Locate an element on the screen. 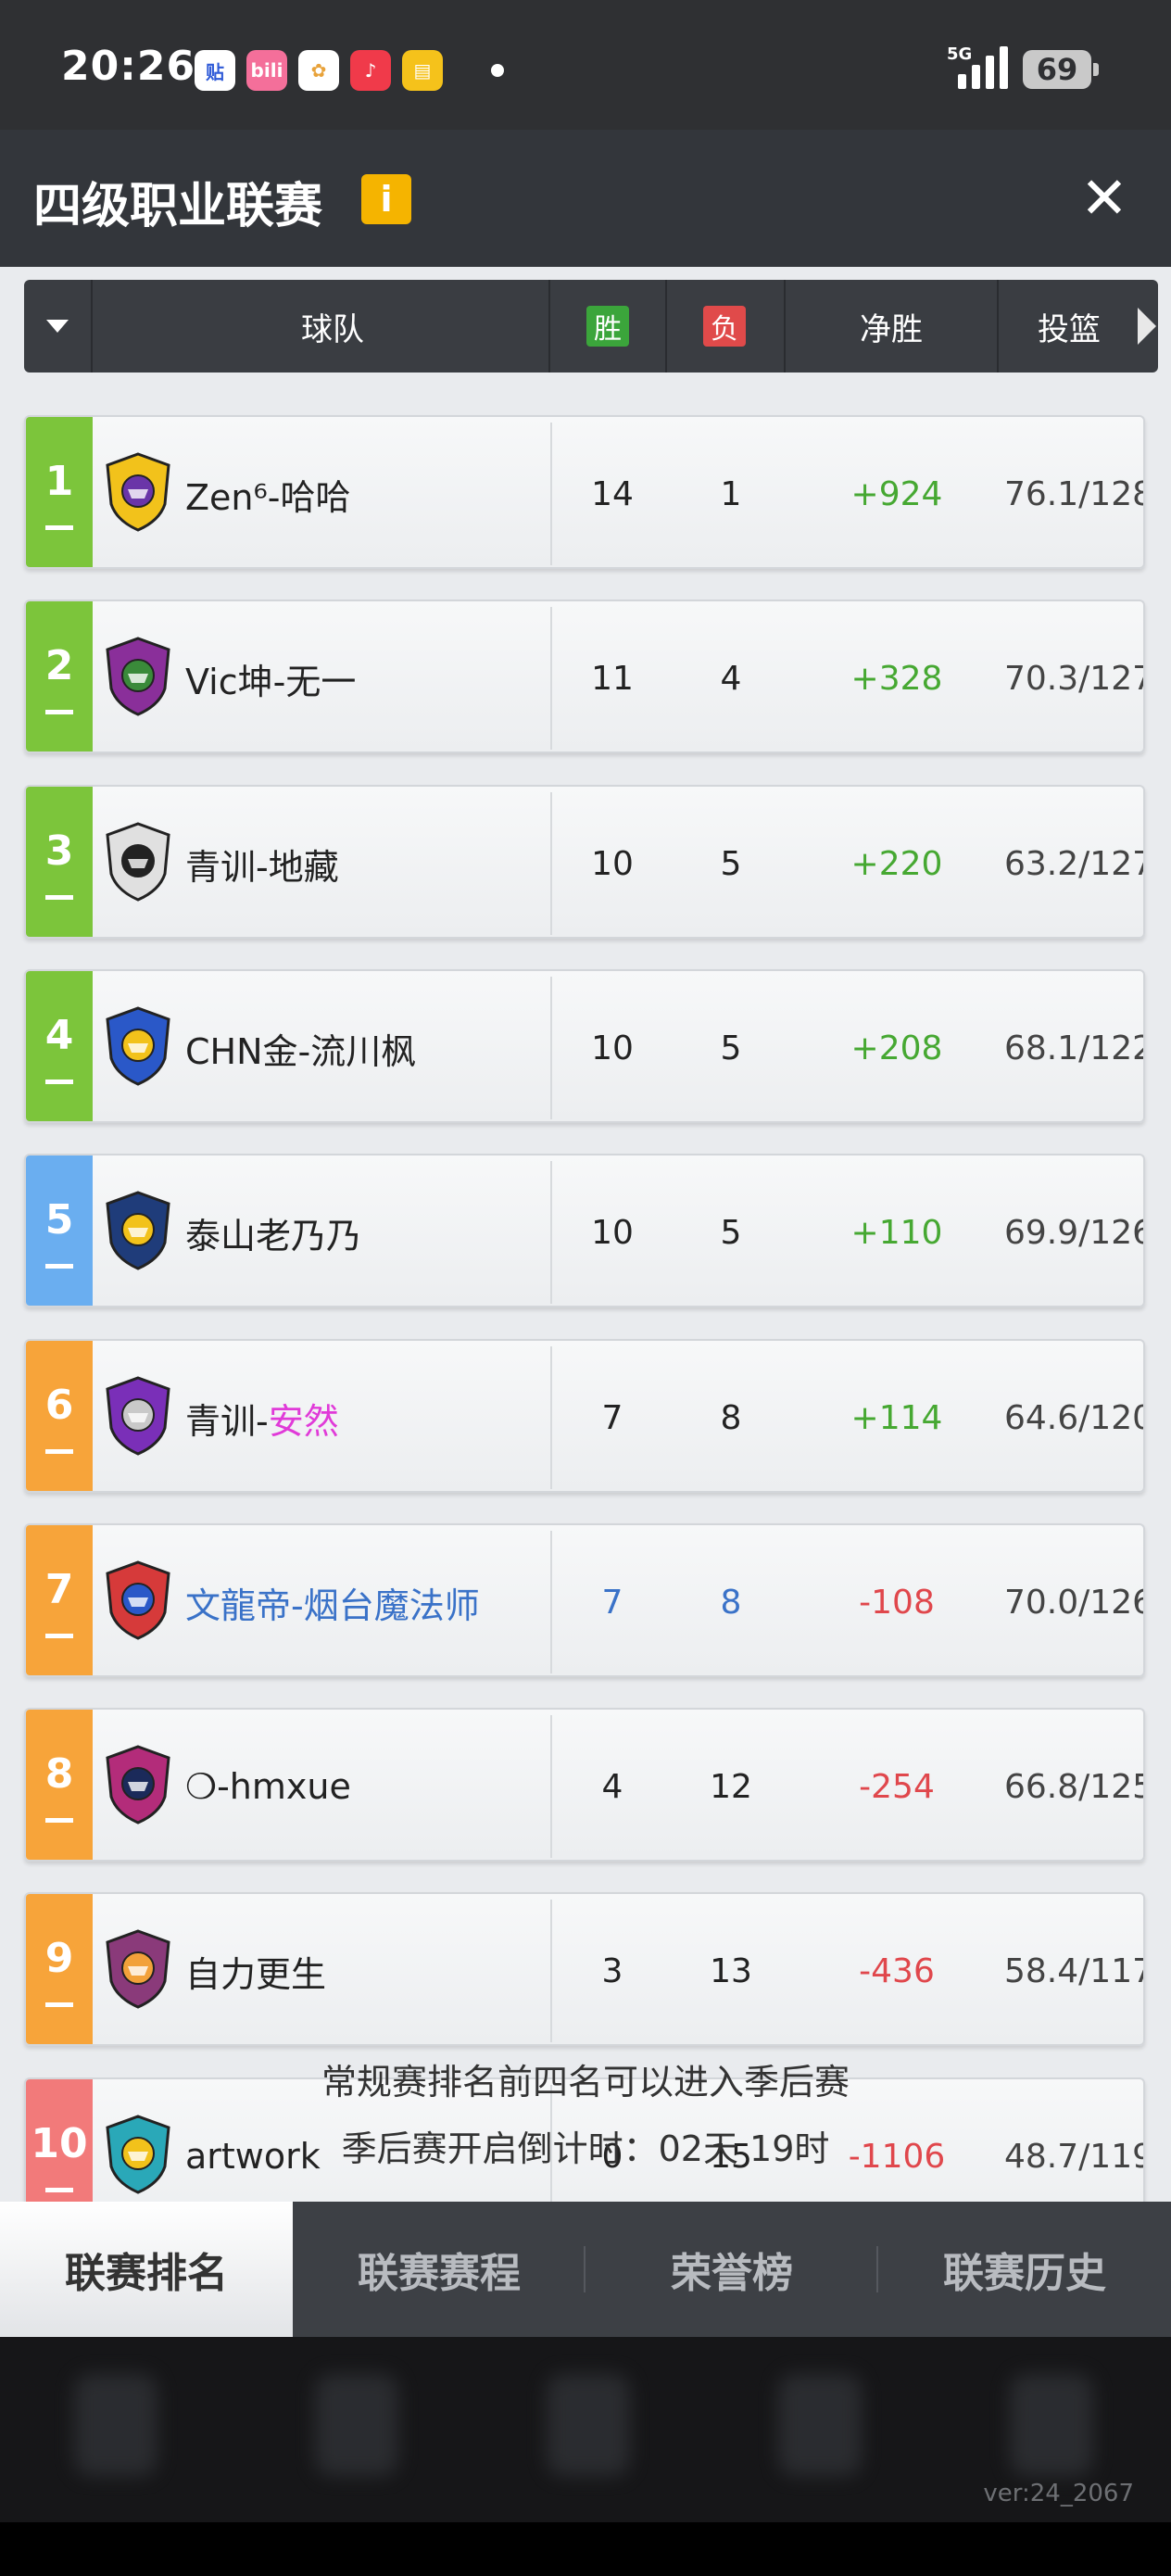 Image resolution: width=1171 pixels, height=2576 pixels. shooting-value: 76.1/128 is located at coordinates (1074, 494).